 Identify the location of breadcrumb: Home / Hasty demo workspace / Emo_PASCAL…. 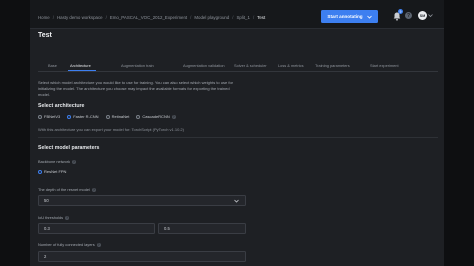
(151, 17).